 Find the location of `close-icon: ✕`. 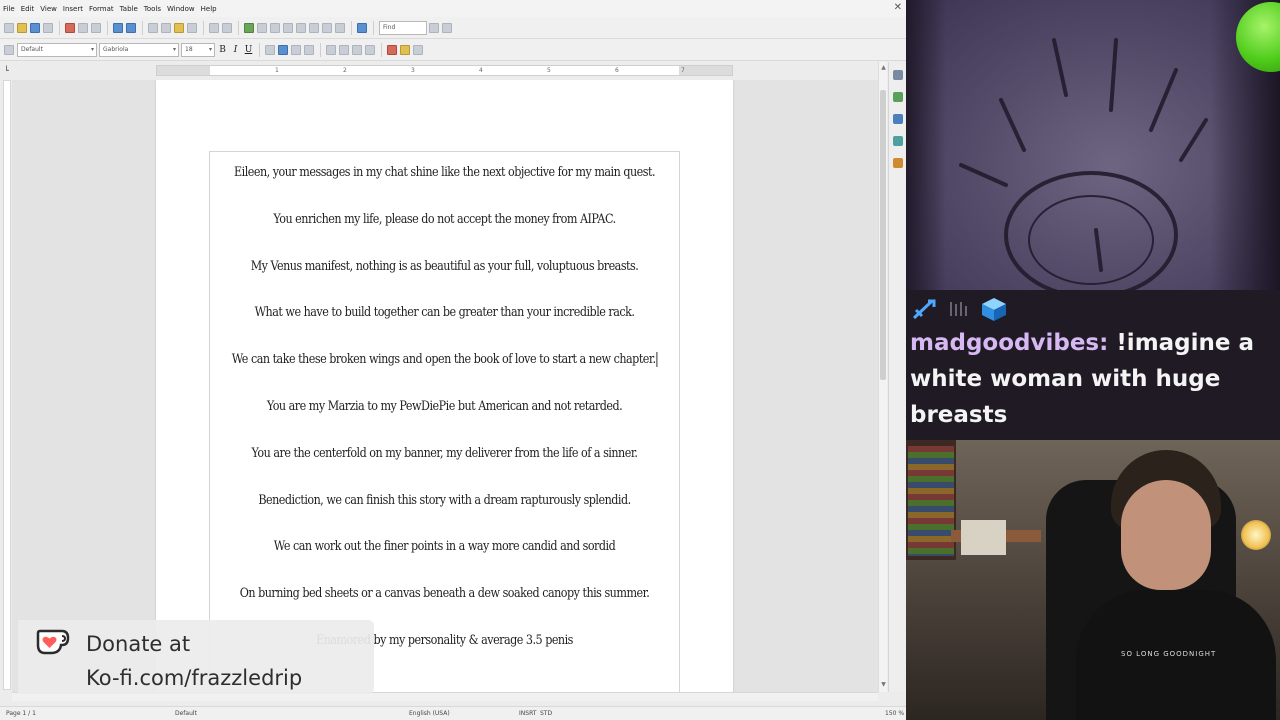

close-icon: ✕ is located at coordinates (898, 7).